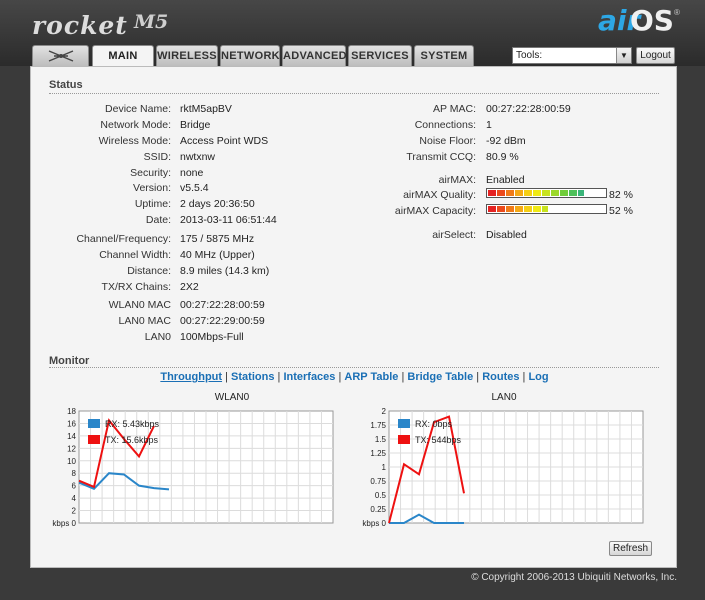 Image resolution: width=705 pixels, height=600 pixels. What do you see at coordinates (228, 220) in the screenshot?
I see `status-value: 2013-03-11 06:51:44` at bounding box center [228, 220].